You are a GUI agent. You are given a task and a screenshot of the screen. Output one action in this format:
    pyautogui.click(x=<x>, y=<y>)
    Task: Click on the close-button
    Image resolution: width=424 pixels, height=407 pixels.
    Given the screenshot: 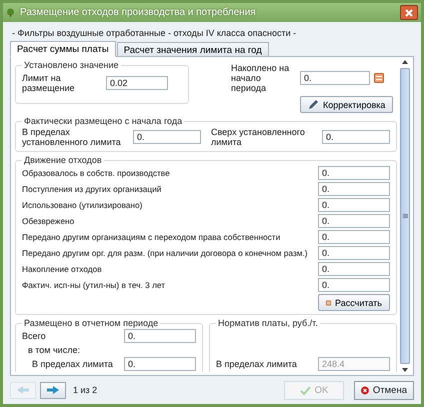 What is the action you would take?
    pyautogui.click(x=409, y=12)
    